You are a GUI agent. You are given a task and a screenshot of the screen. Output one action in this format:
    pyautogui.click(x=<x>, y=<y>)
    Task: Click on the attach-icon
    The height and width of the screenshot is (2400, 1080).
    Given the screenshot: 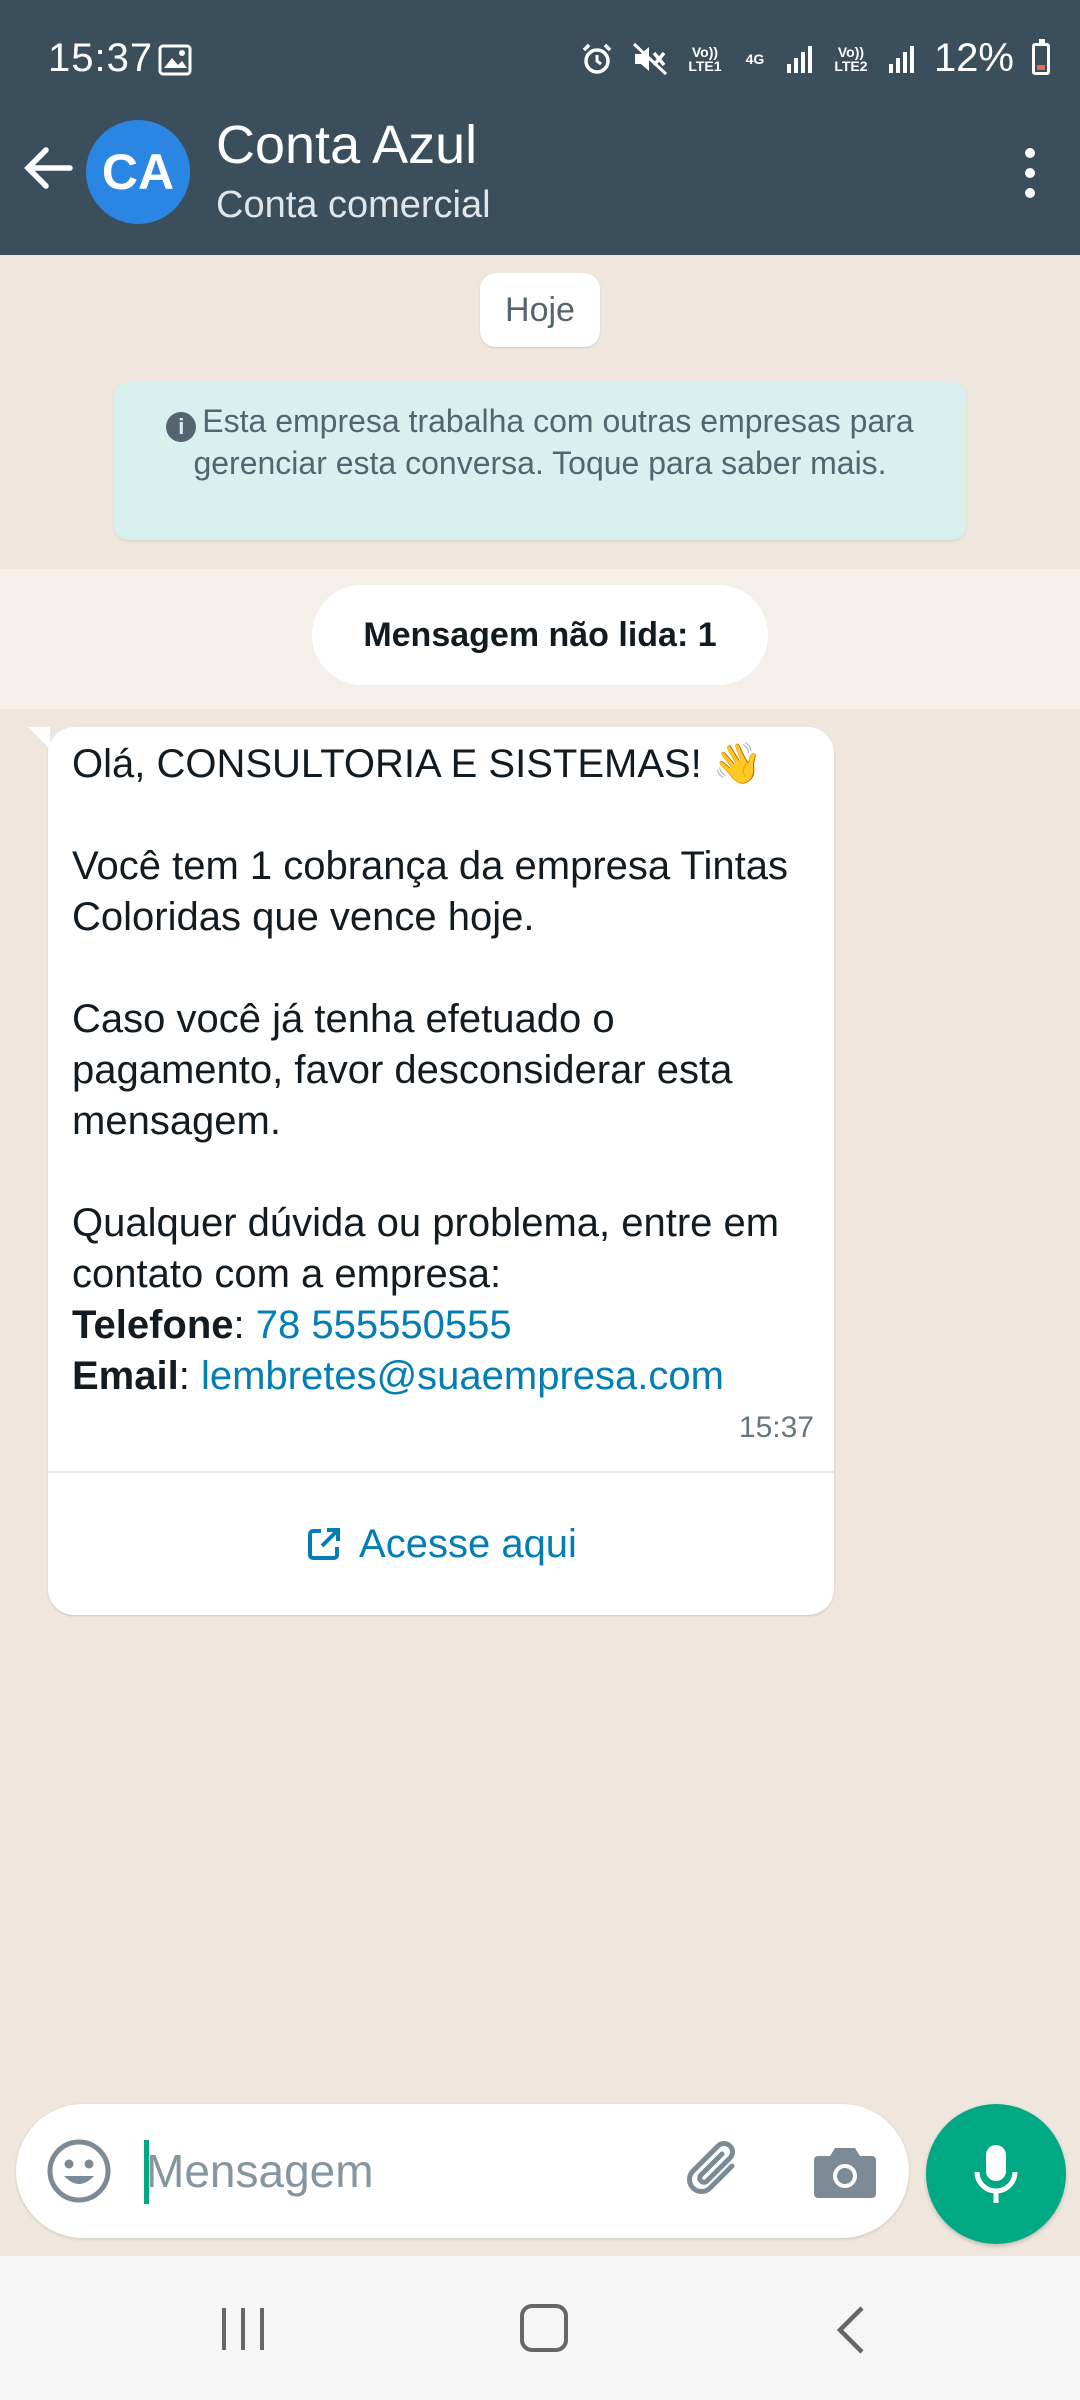 What is the action you would take?
    pyautogui.click(x=715, y=2171)
    